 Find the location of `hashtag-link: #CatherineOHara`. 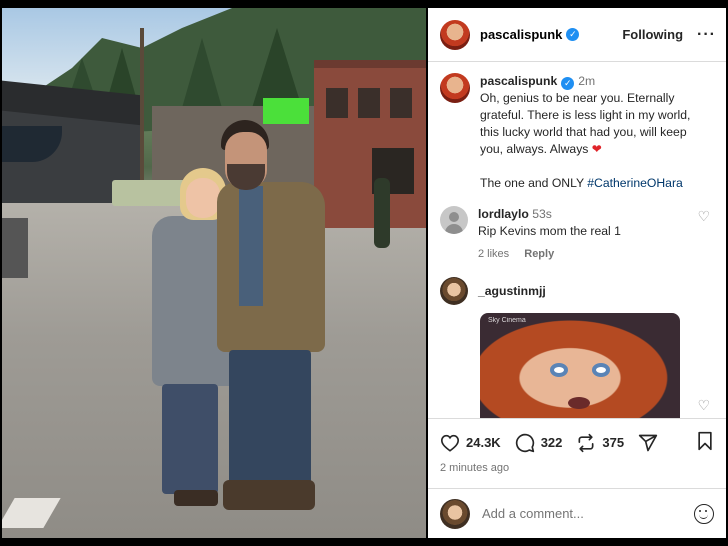

hashtag-link: #CatherineOHara is located at coordinates (635, 183).